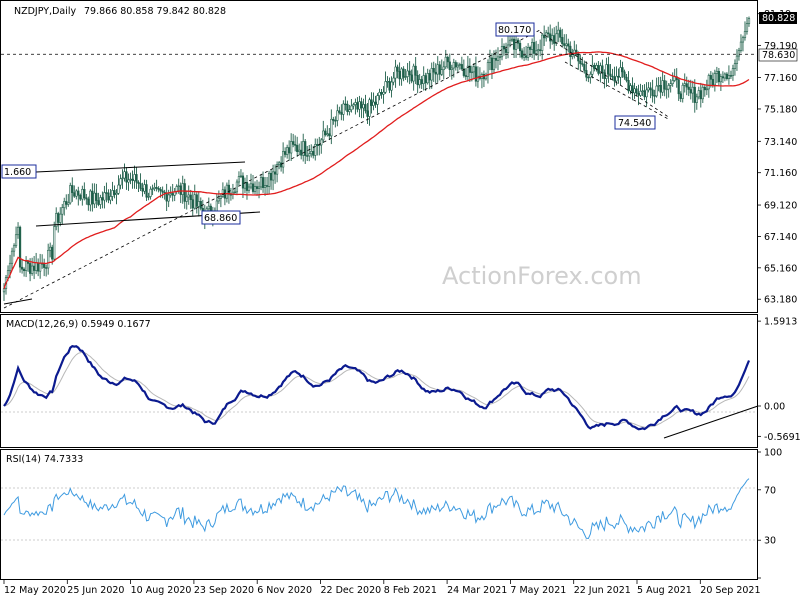 The height and width of the screenshot is (600, 800). What do you see at coordinates (780, 142) in the screenshot?
I see `price-tick-label: 73.140` at bounding box center [780, 142].